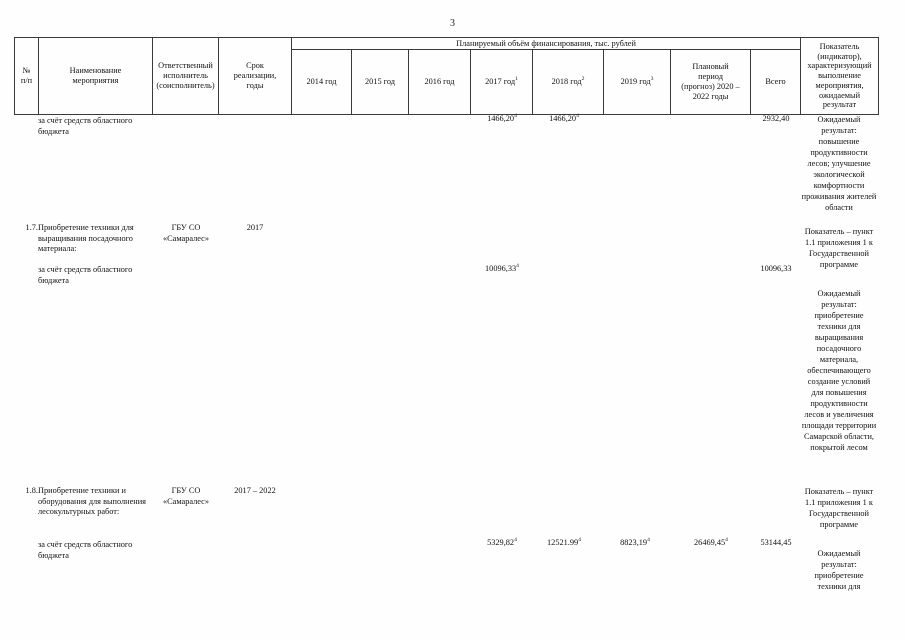  I want to click on row-1-8-y2018: 12521.994, so click(564, 542).